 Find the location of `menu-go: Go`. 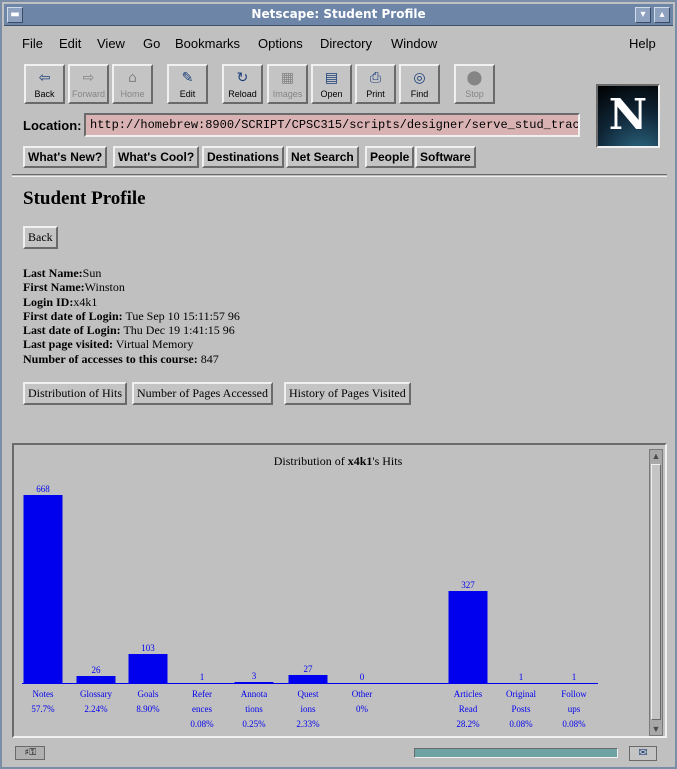

menu-go: Go is located at coordinates (151, 43).